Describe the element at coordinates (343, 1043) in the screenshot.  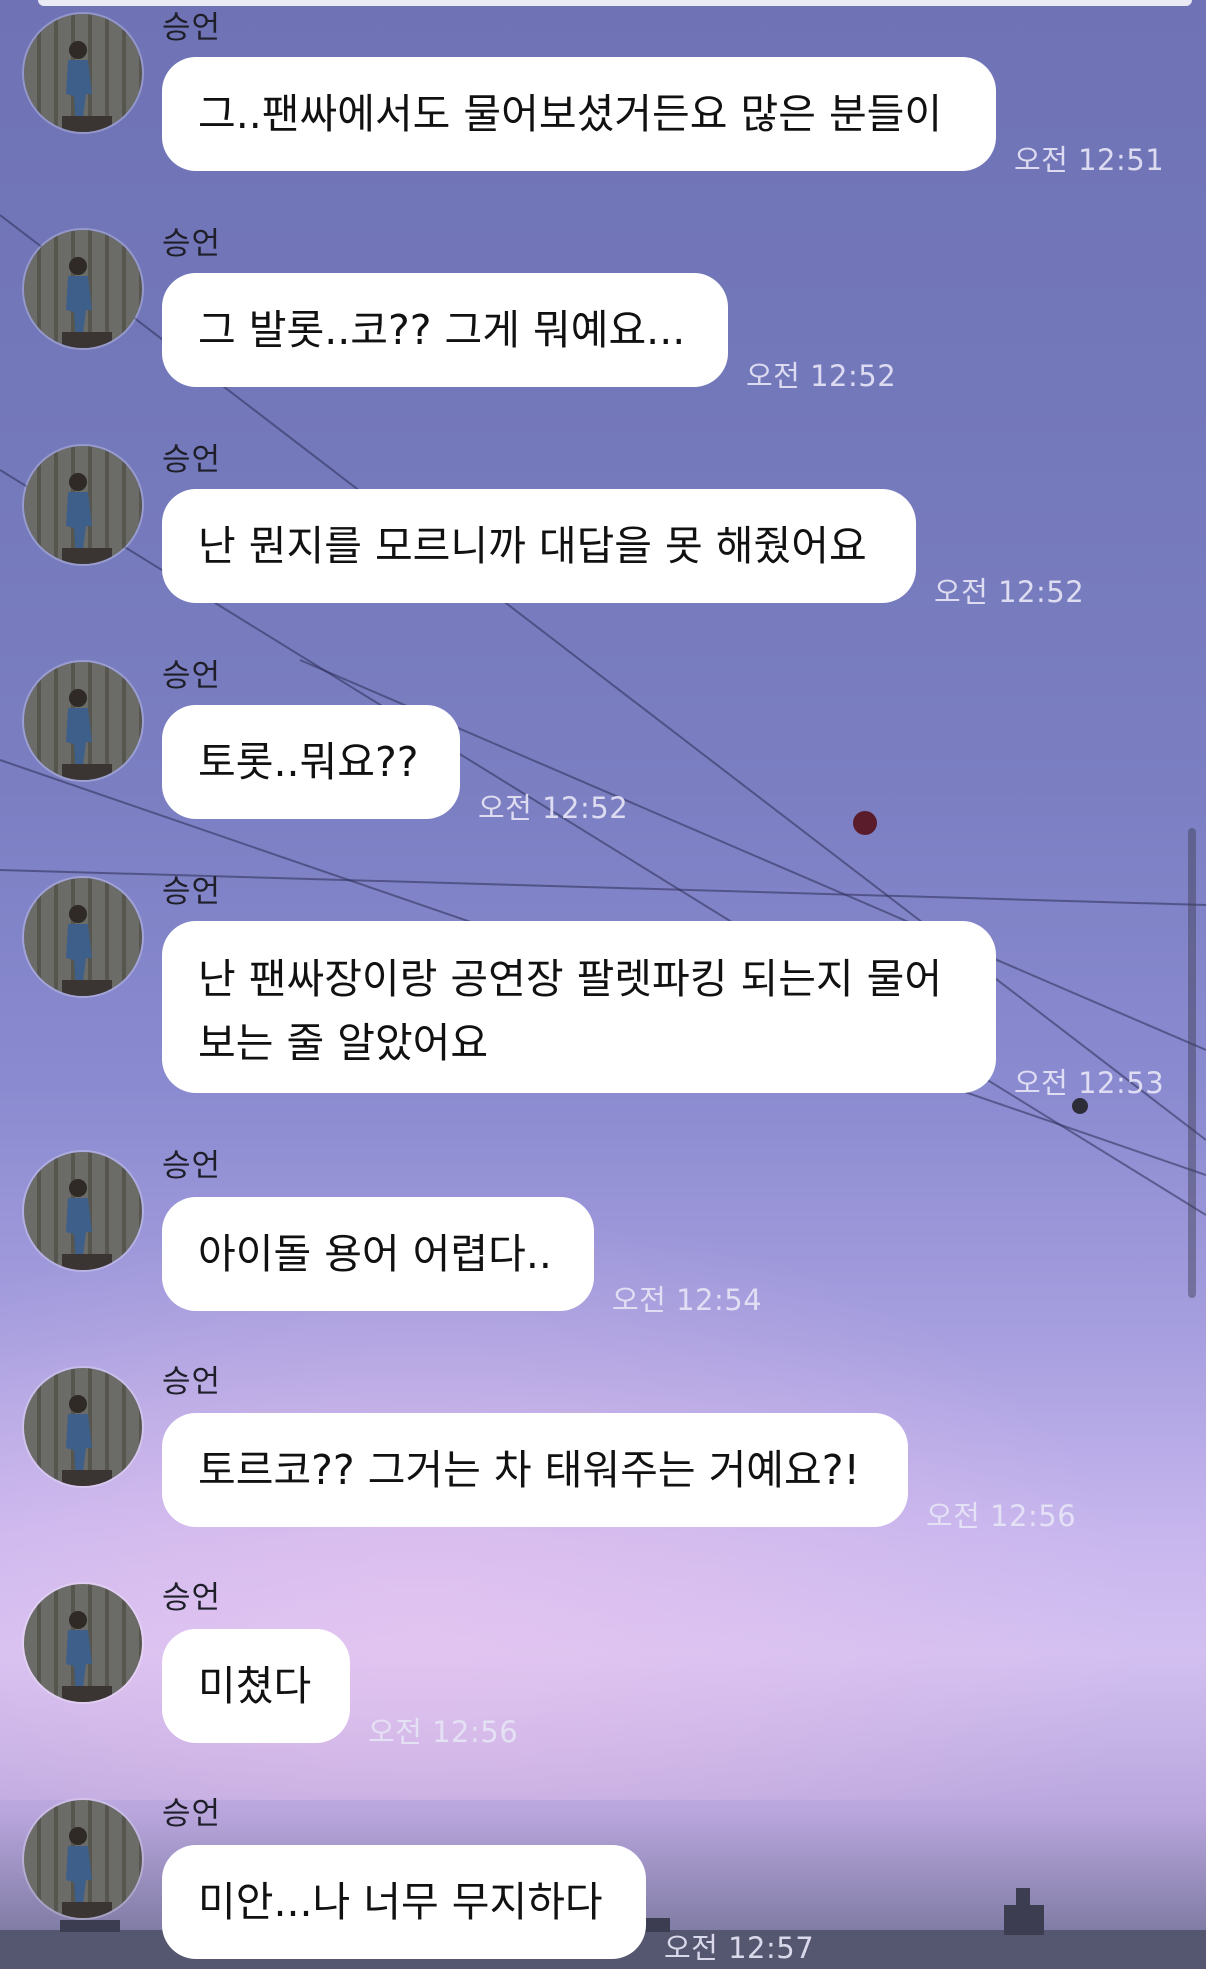
I see `message-line: 보는 줄 알았어요` at that location.